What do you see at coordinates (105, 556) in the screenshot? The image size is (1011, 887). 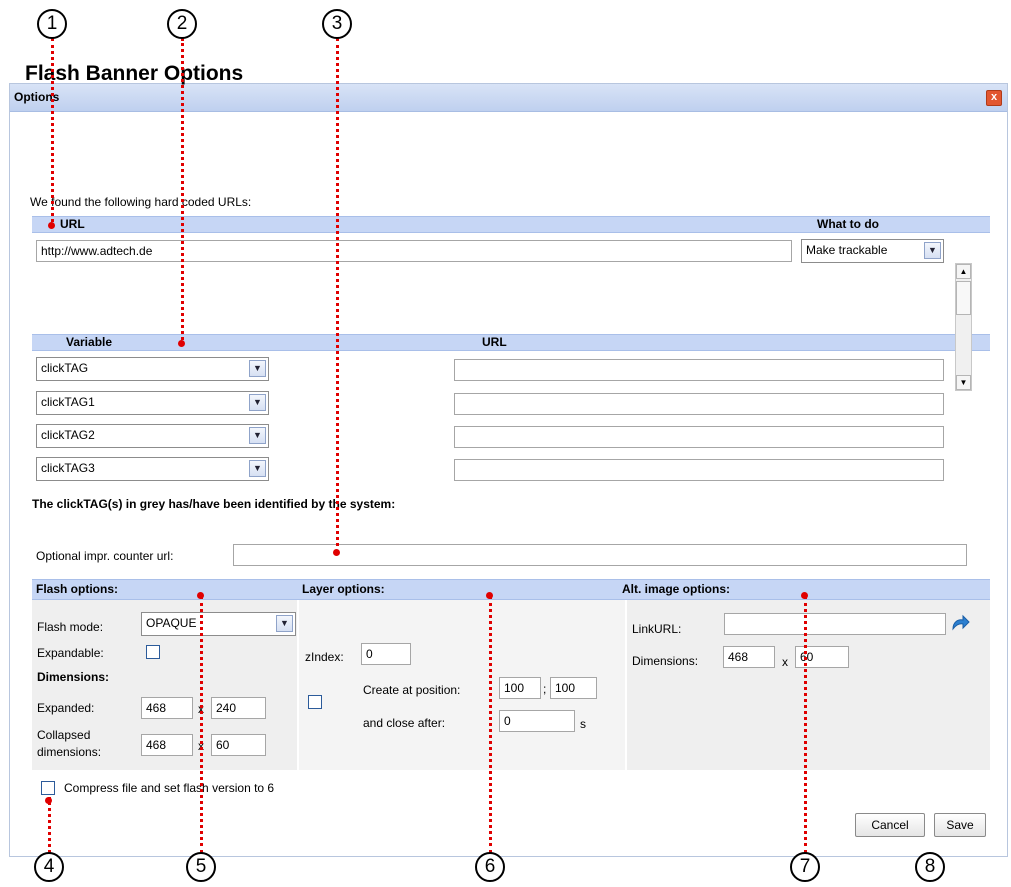 I see `impr-counter-label: Optional impr. counter url:` at bounding box center [105, 556].